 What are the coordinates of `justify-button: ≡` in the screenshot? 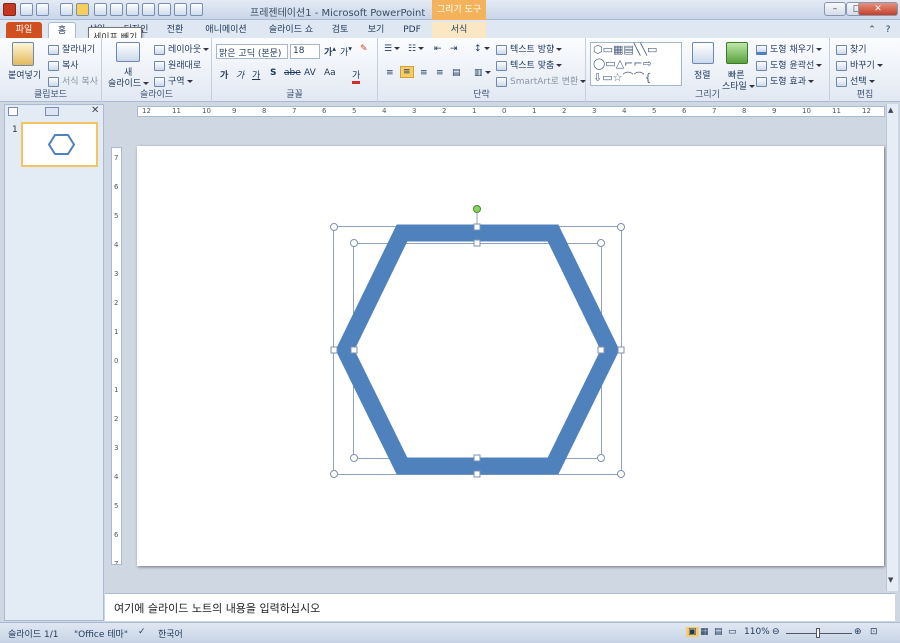 It's located at (440, 73).